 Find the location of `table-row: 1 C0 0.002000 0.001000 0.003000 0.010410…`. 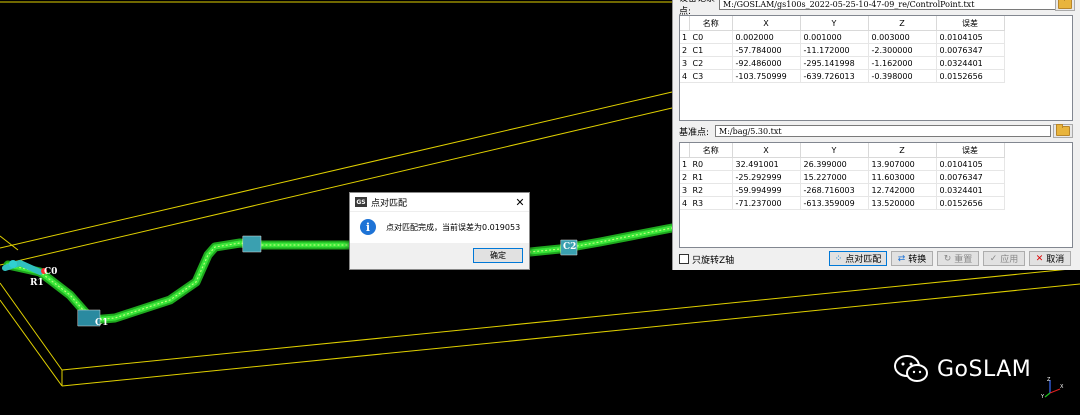

table-row: 1 C0 0.002000 0.001000 0.003000 0.010410… is located at coordinates (842, 37).